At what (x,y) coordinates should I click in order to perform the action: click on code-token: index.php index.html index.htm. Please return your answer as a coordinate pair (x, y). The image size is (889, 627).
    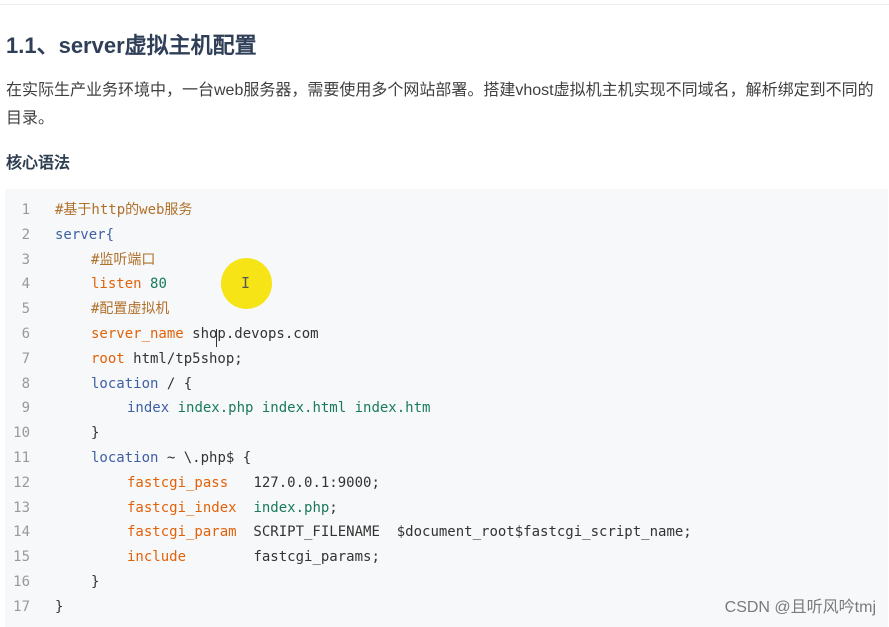
    Looking at the image, I should click on (304, 408).